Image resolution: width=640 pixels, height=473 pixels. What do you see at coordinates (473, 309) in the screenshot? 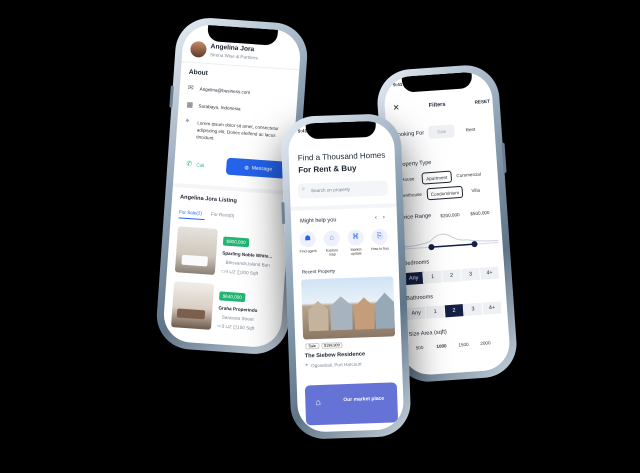
I see `bathroom-option: 3` at bounding box center [473, 309].